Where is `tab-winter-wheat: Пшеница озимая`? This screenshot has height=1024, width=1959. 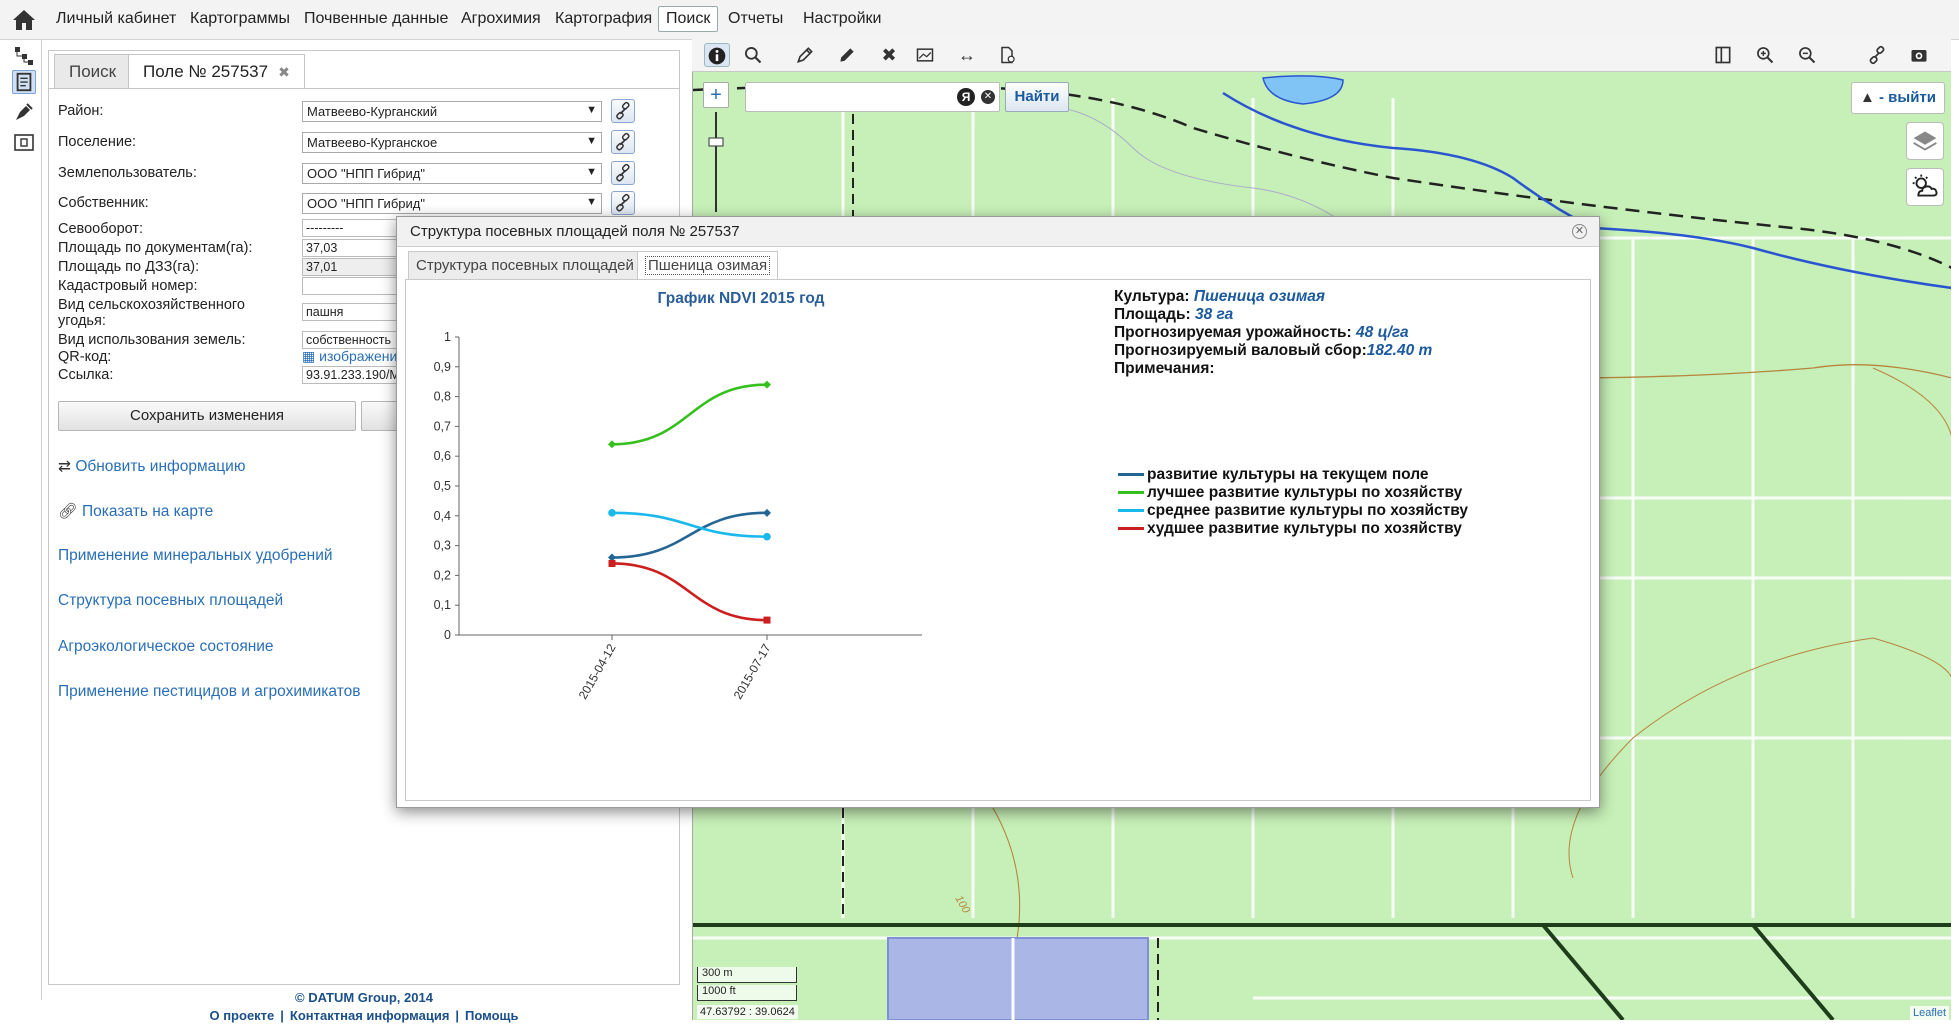
tab-winter-wheat: Пшеница озимая is located at coordinates (708, 265).